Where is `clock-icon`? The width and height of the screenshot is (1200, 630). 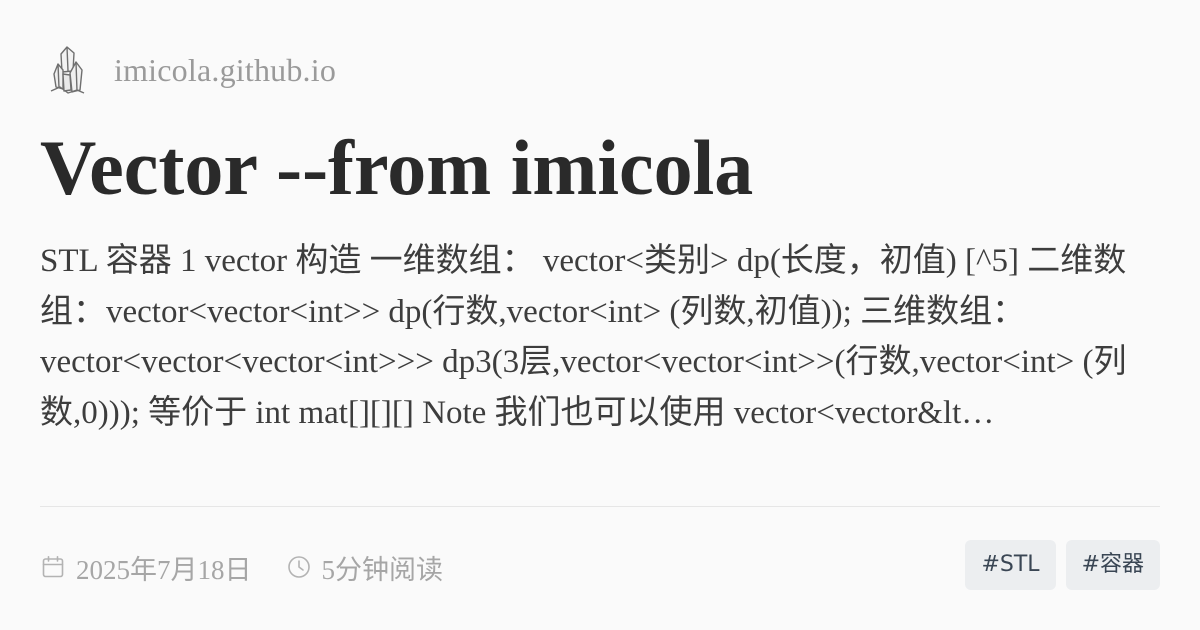 clock-icon is located at coordinates (298, 567).